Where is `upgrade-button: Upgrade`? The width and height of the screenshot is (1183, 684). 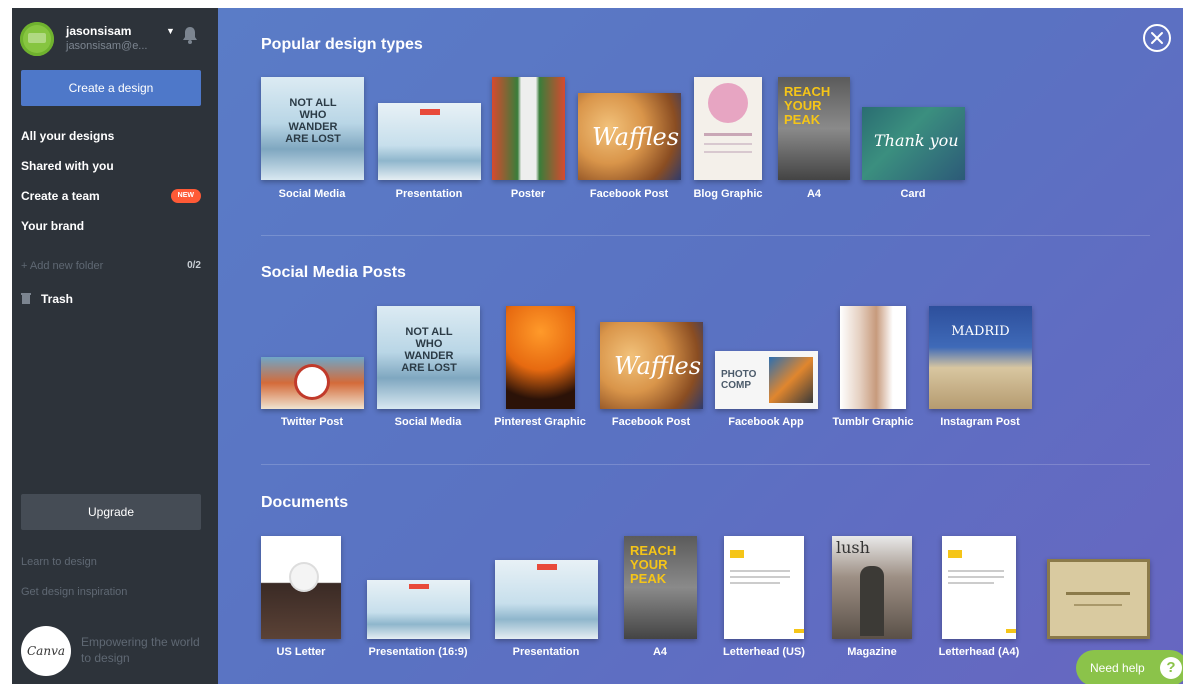 upgrade-button: Upgrade is located at coordinates (111, 512).